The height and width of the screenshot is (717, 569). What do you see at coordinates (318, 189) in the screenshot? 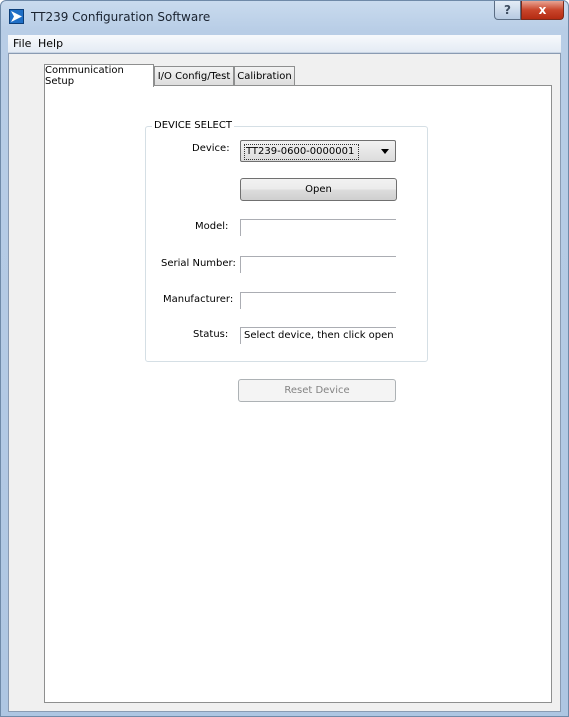
I see `open-button: Open` at bounding box center [318, 189].